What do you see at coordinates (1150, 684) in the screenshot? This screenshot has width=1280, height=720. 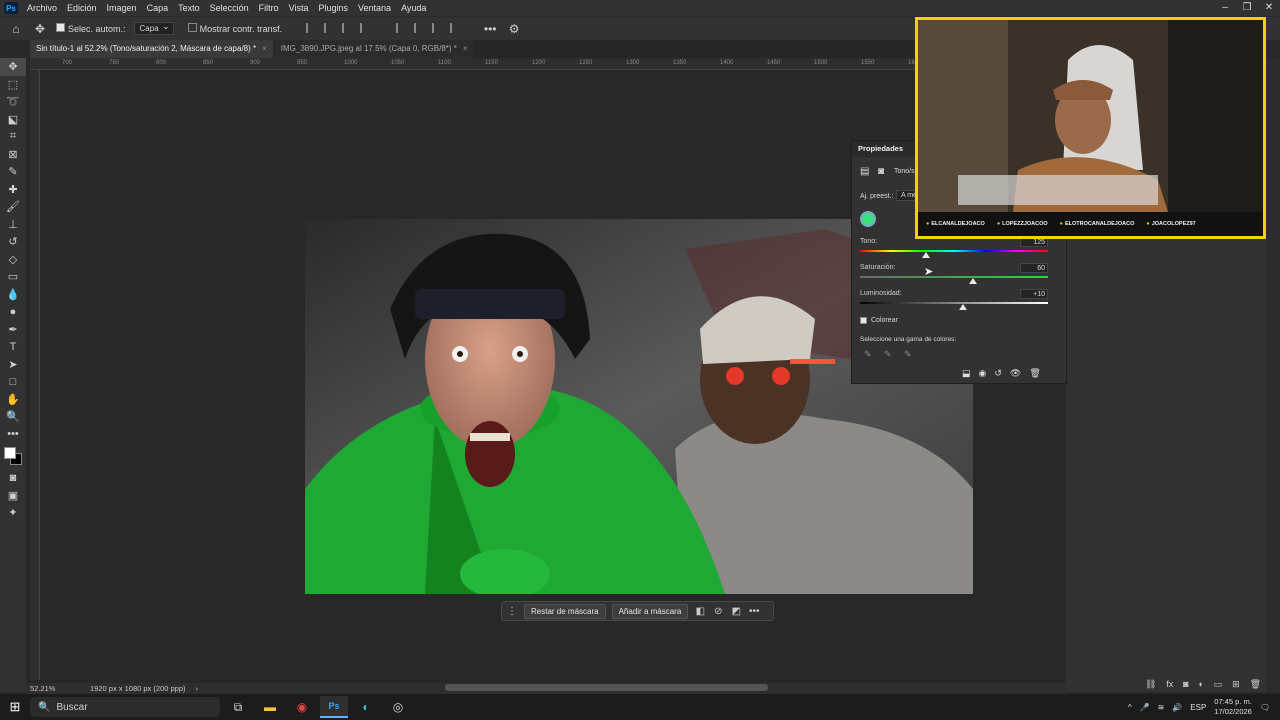 I see `link-icon: ⛓` at bounding box center [1150, 684].